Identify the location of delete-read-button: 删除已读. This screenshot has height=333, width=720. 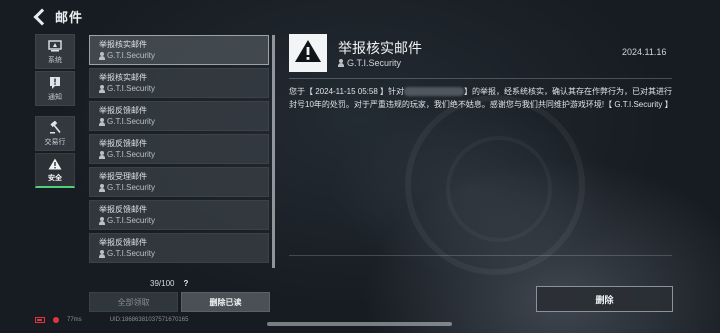
(225, 302).